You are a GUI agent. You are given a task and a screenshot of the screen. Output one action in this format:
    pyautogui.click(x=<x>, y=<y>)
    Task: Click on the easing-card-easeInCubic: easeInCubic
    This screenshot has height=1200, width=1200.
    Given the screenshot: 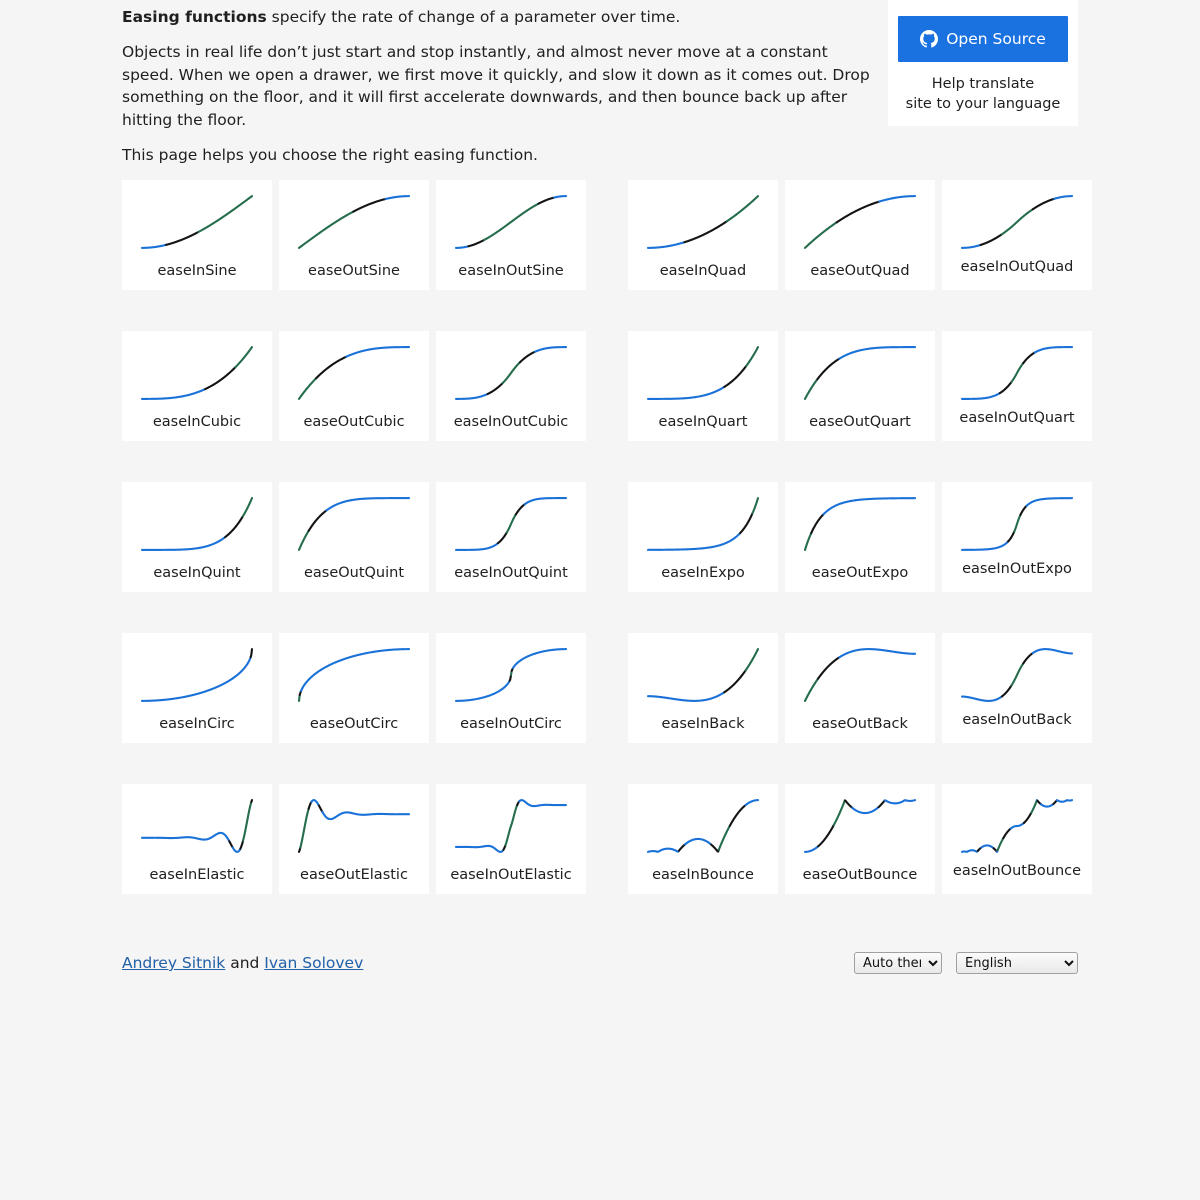 What is the action you would take?
    pyautogui.click(x=197, y=386)
    